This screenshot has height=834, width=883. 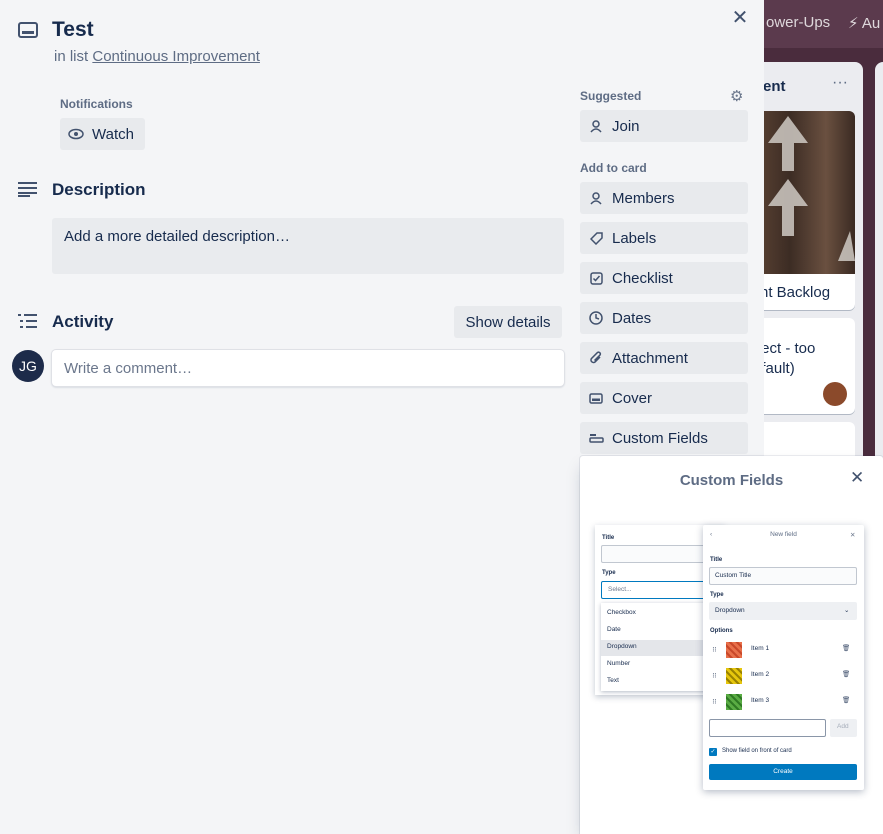 I want to click on in-list-prefix: in list, so click(x=71, y=56).